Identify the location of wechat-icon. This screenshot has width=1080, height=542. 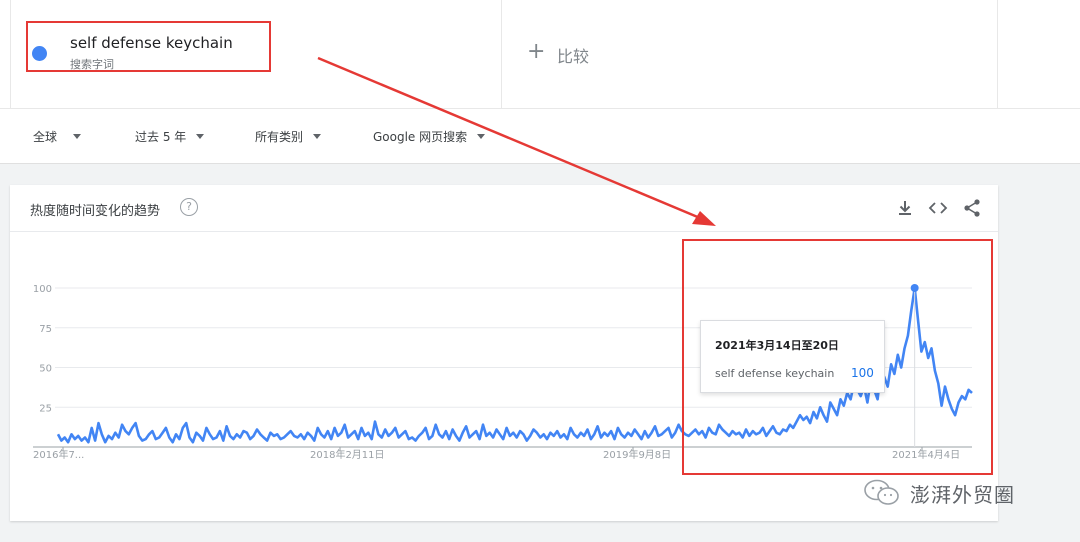
(881, 492).